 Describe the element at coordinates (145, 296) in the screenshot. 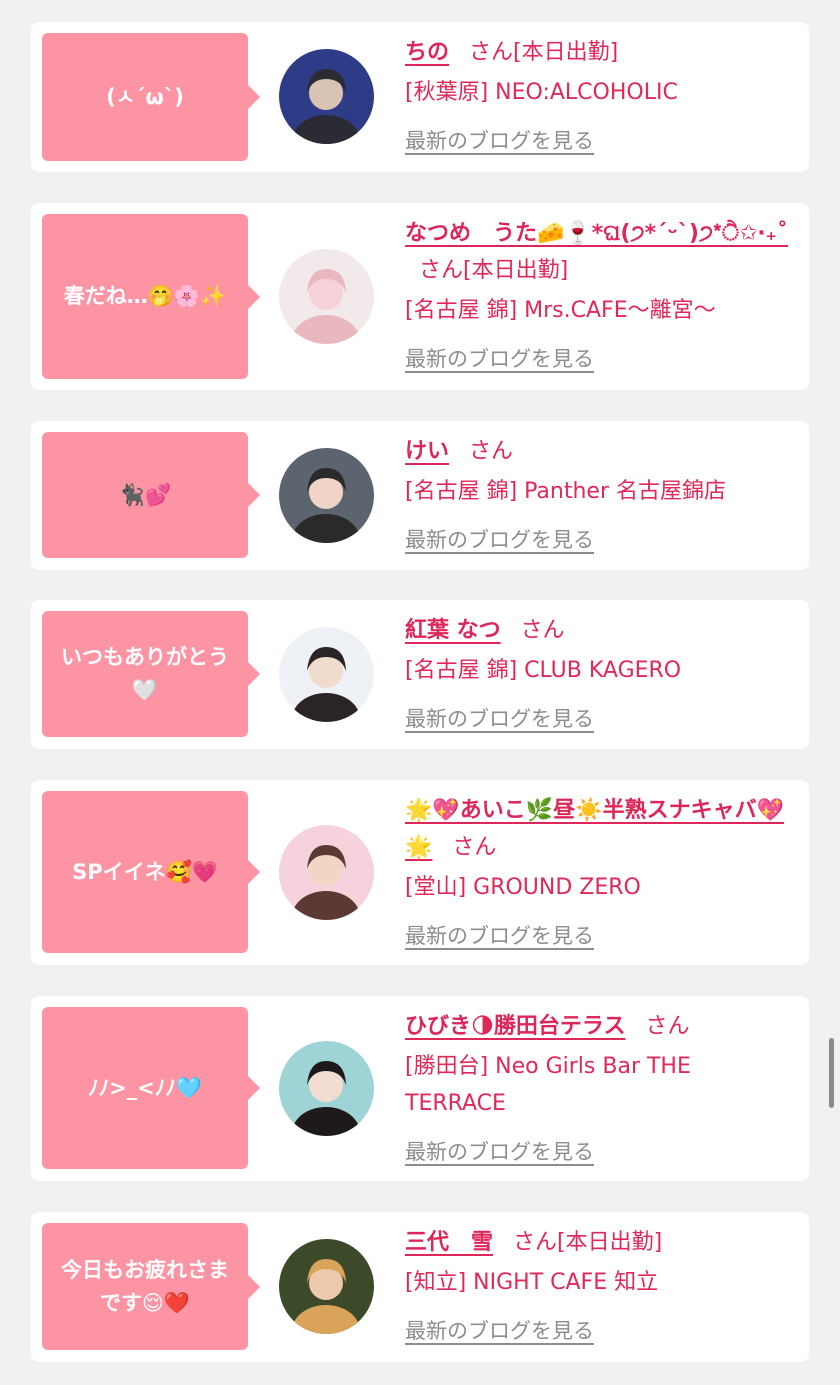

I see `message-line: 春だね…🤭🌸✨` at that location.